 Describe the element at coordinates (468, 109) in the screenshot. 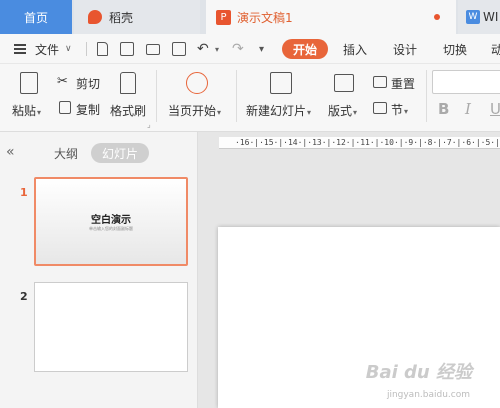

I see `italic-button: I` at that location.